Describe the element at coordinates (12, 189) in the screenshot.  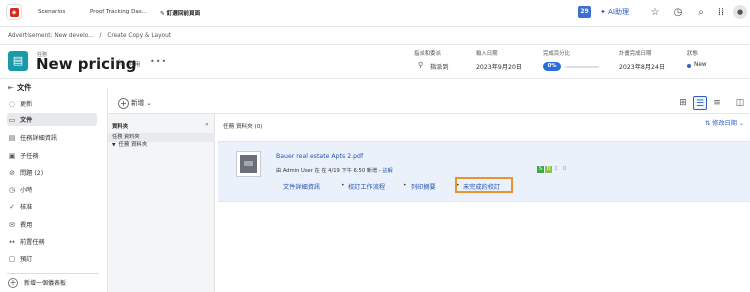
I see `clock-icon: ◷` at that location.